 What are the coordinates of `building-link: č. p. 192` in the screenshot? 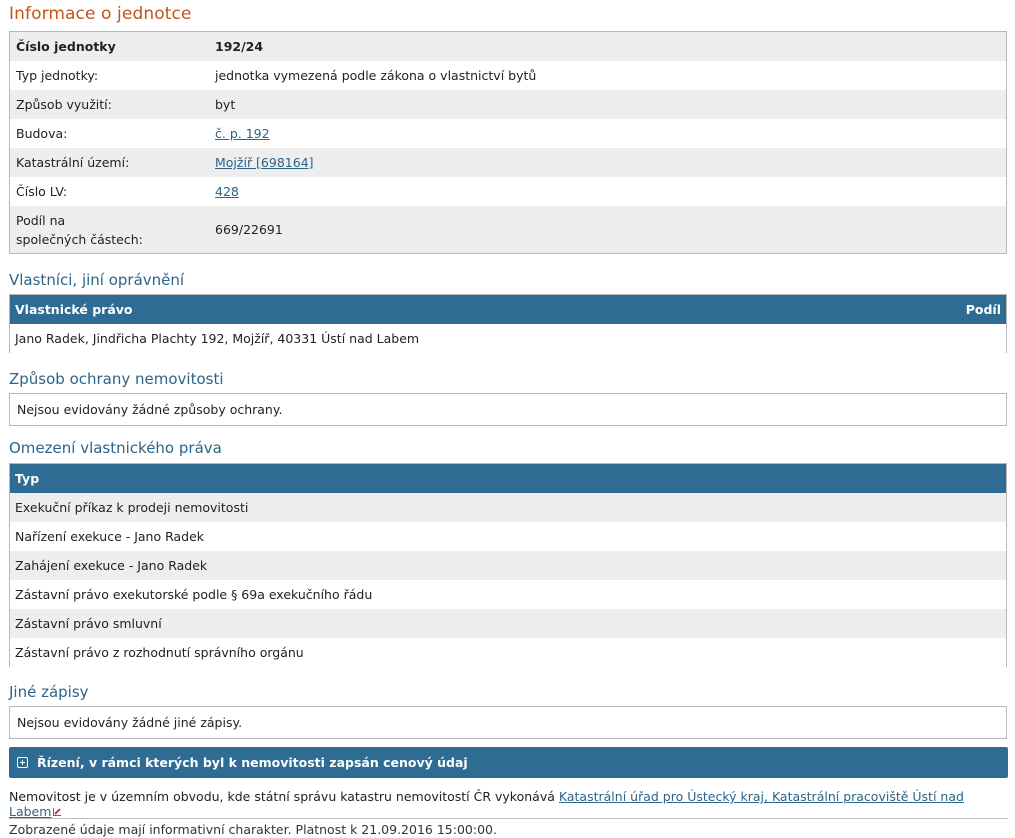 It's located at (242, 133).